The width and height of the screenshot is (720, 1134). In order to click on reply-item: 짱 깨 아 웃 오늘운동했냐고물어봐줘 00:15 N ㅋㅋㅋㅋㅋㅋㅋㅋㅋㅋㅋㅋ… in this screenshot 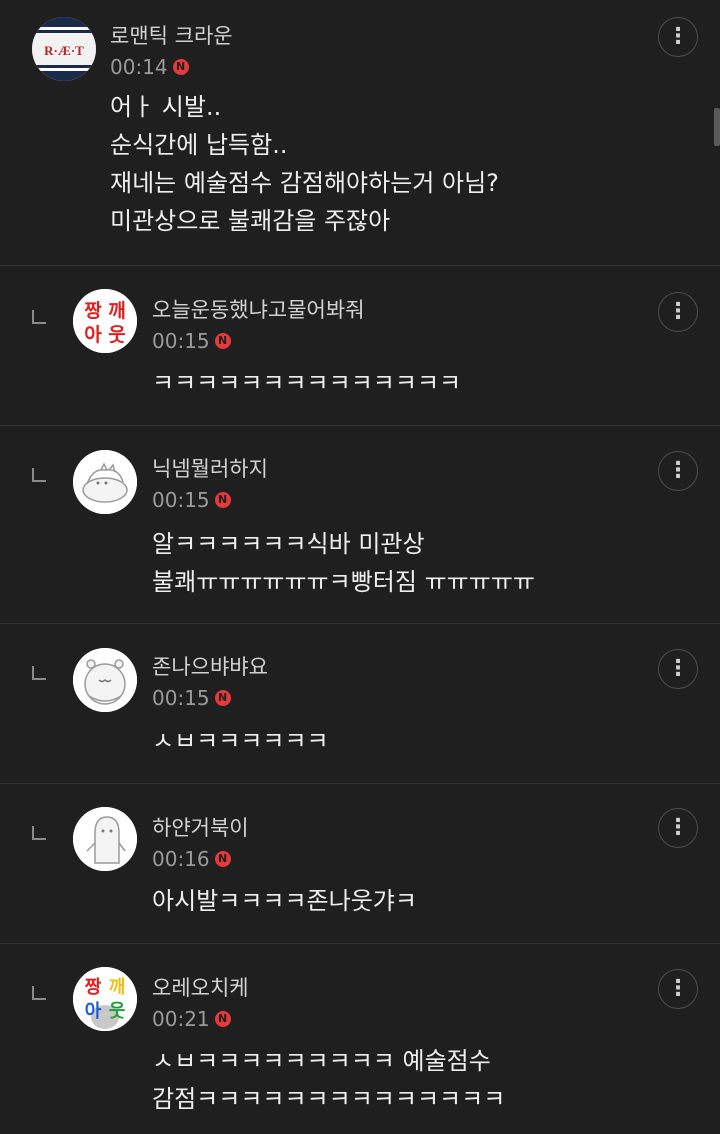, I will do `click(360, 346)`.